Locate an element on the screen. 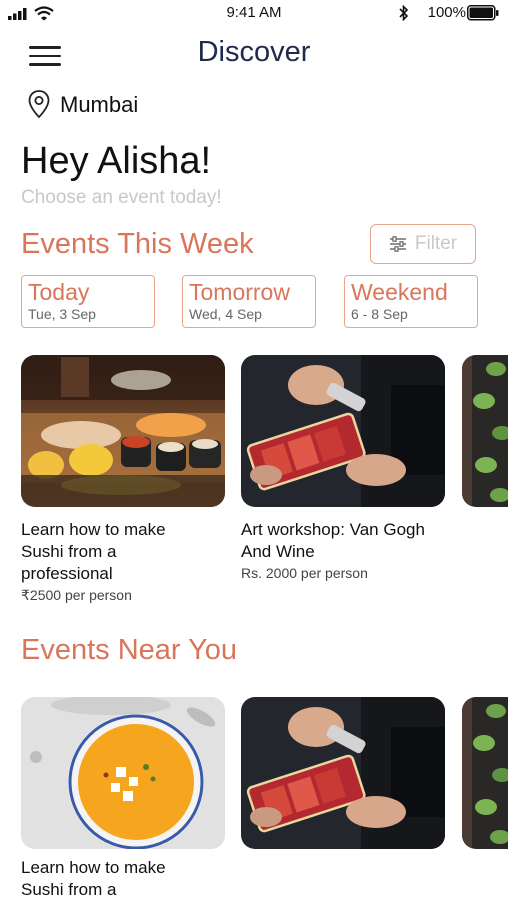 The height and width of the screenshot is (901, 508). event-card-near-sushi: Learn how to make Sushi from a is located at coordinates (123, 879).